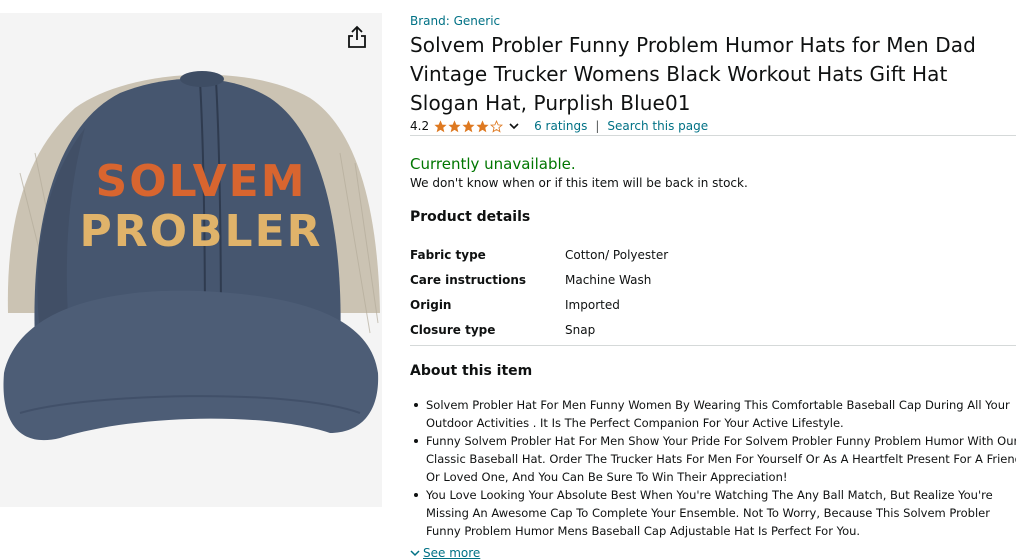 The height and width of the screenshot is (559, 1016). I want to click on detail-value: Machine Wash, so click(608, 279).